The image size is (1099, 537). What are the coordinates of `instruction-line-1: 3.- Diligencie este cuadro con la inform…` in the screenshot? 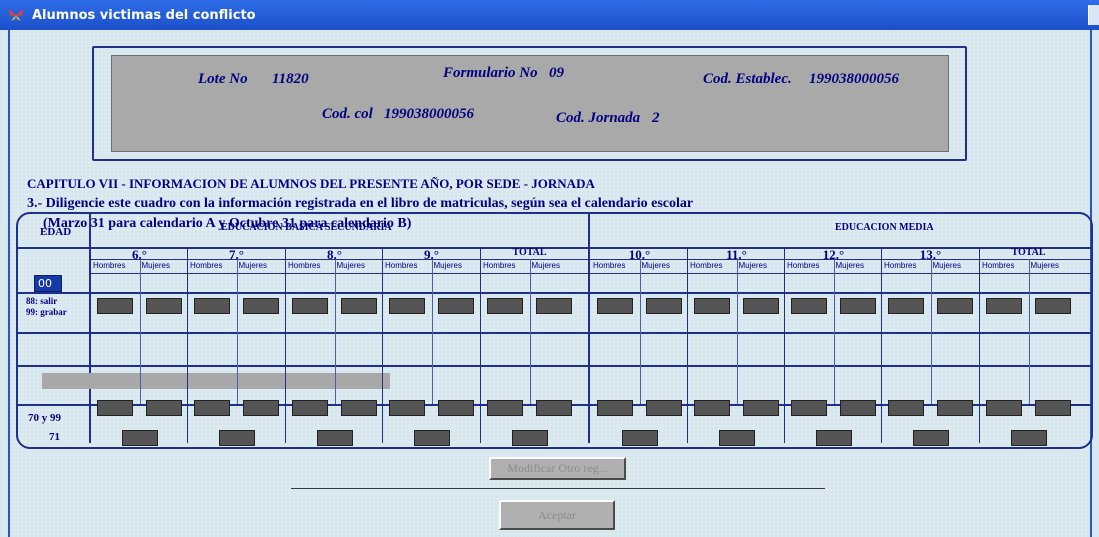 It's located at (360, 203).